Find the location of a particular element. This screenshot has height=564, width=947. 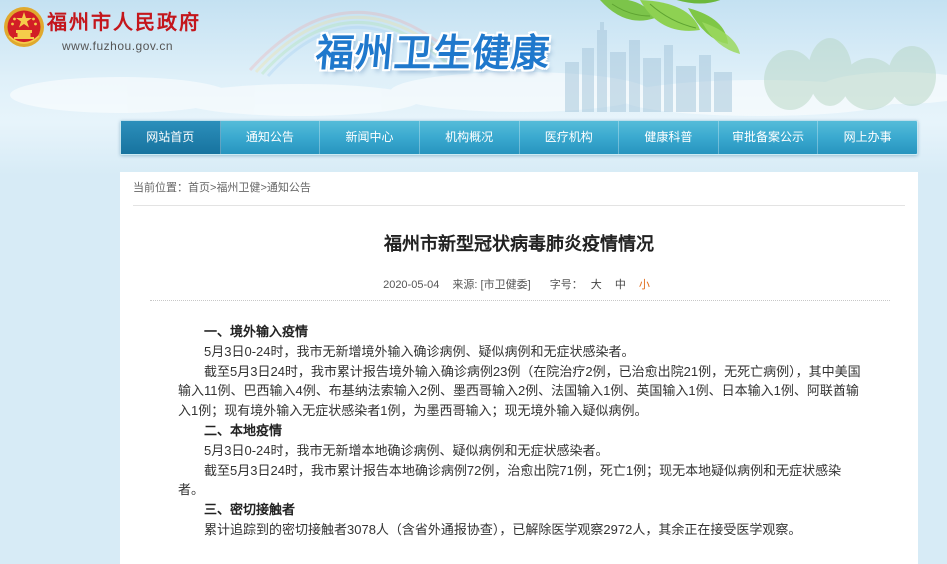

gov-name: 福州市人民政府 is located at coordinates (124, 23).